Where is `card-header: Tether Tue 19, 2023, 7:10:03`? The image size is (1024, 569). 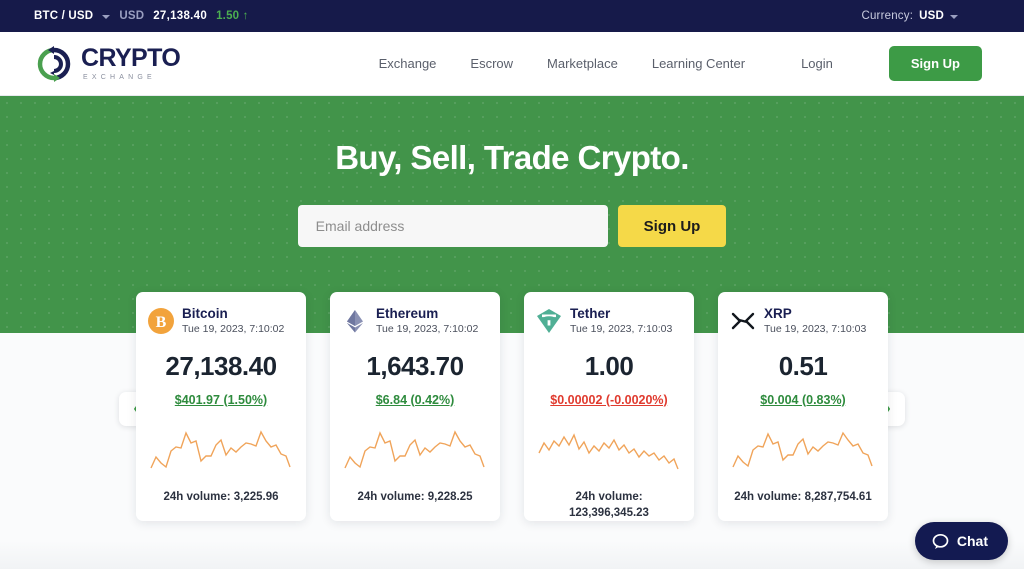
card-header: Tether Tue 19, 2023, 7:10:03 is located at coordinates (609, 321).